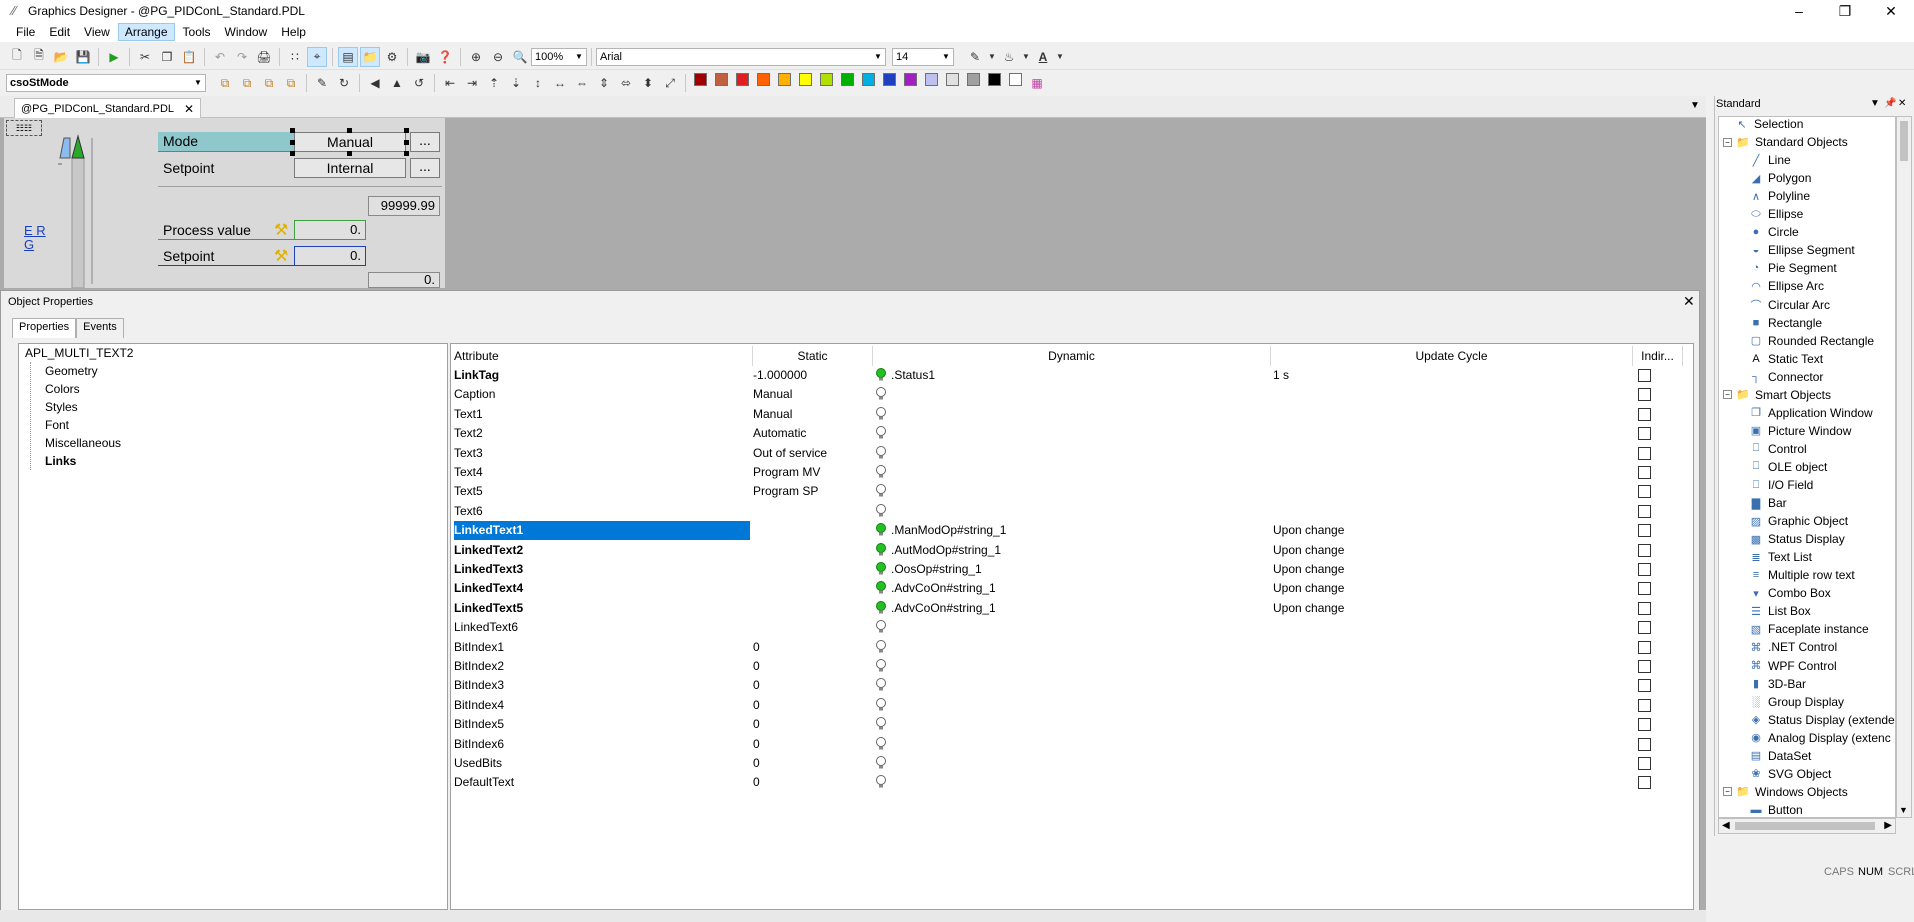 This screenshot has width=1914, height=922. I want to click on close-panel-icon: ✕, so click(1902, 103).